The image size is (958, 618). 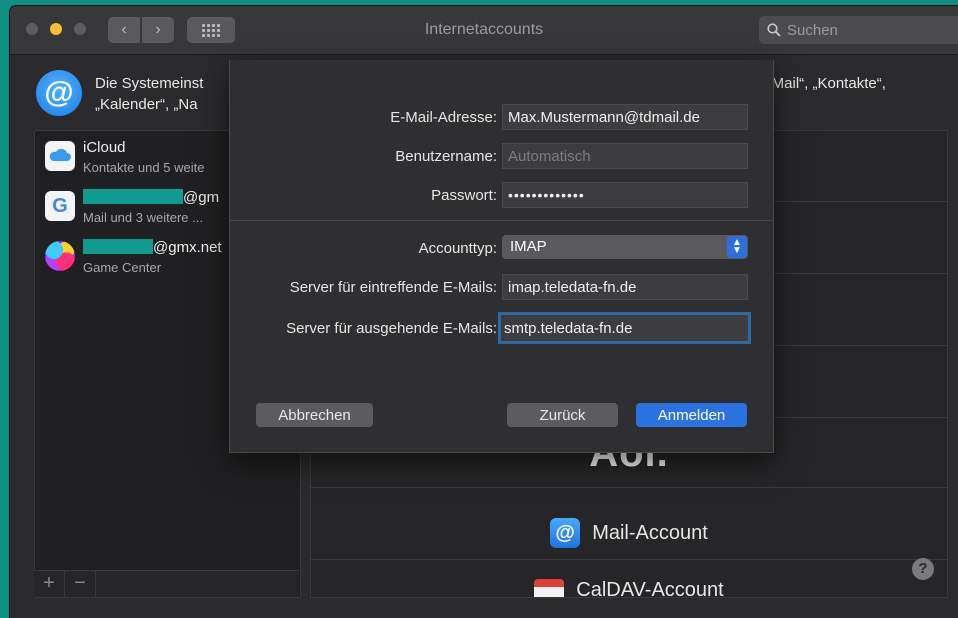 What do you see at coordinates (60, 206) in the screenshot?
I see `google-icon: G` at bounding box center [60, 206].